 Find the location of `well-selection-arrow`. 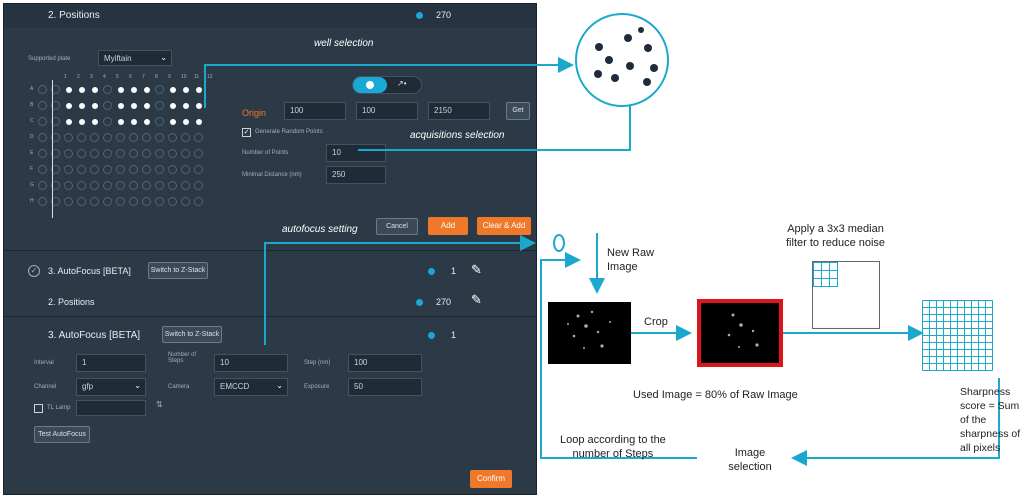

well-selection-arrow is located at coordinates (389, 82).